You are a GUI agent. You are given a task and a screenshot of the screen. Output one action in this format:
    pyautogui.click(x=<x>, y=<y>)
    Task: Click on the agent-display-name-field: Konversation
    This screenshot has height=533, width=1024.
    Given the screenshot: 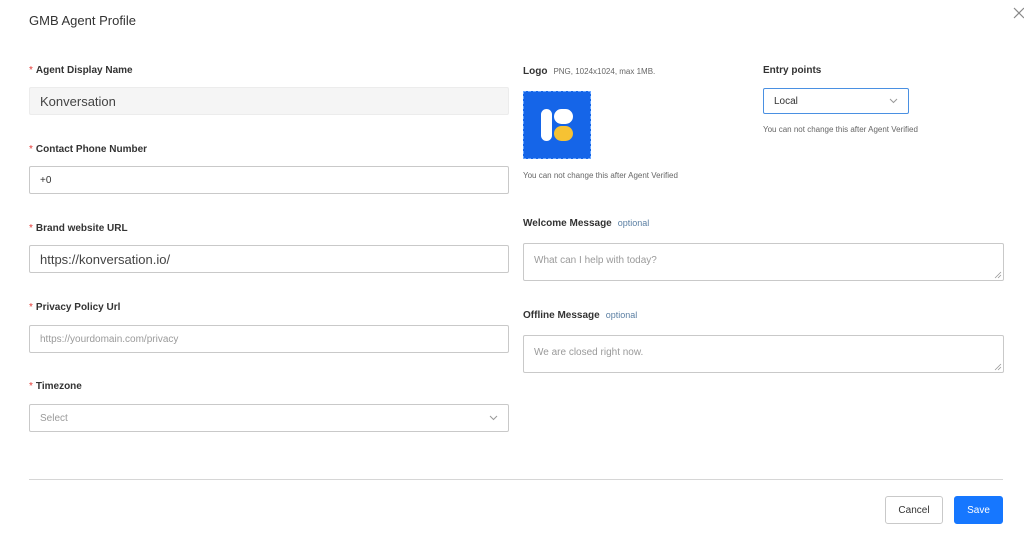 What is the action you would take?
    pyautogui.click(x=269, y=101)
    